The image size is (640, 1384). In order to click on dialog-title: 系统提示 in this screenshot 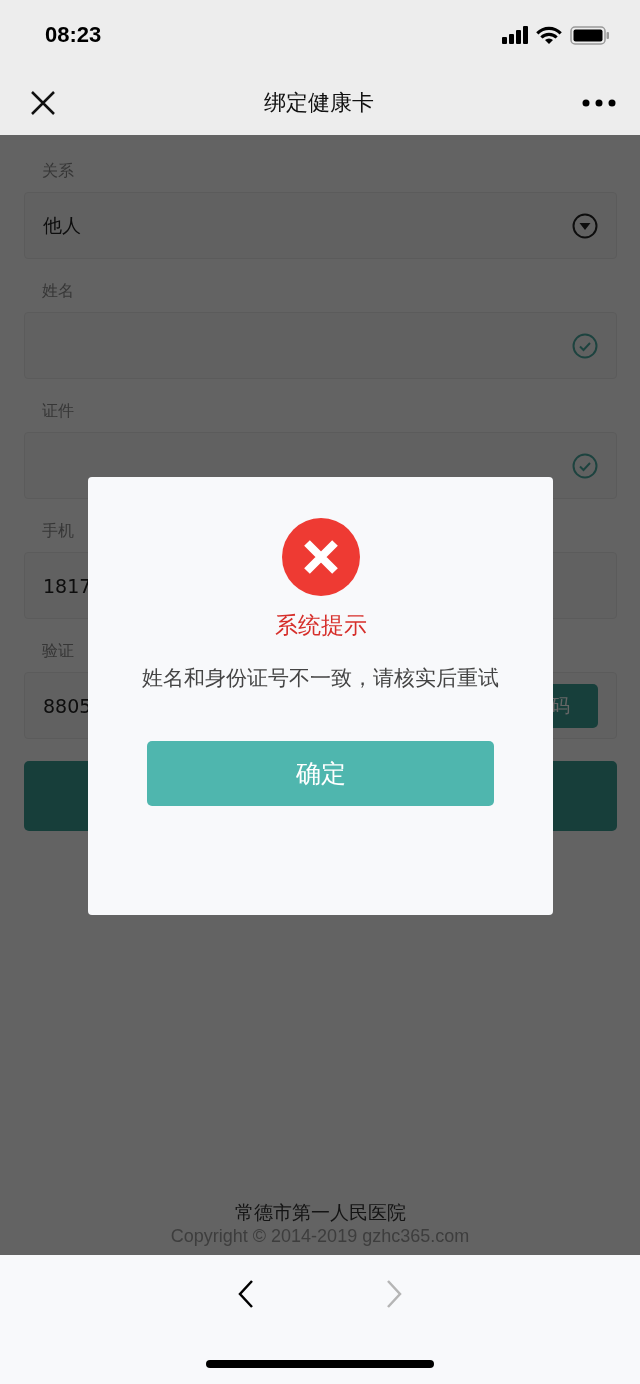, I will do `click(320, 625)`.